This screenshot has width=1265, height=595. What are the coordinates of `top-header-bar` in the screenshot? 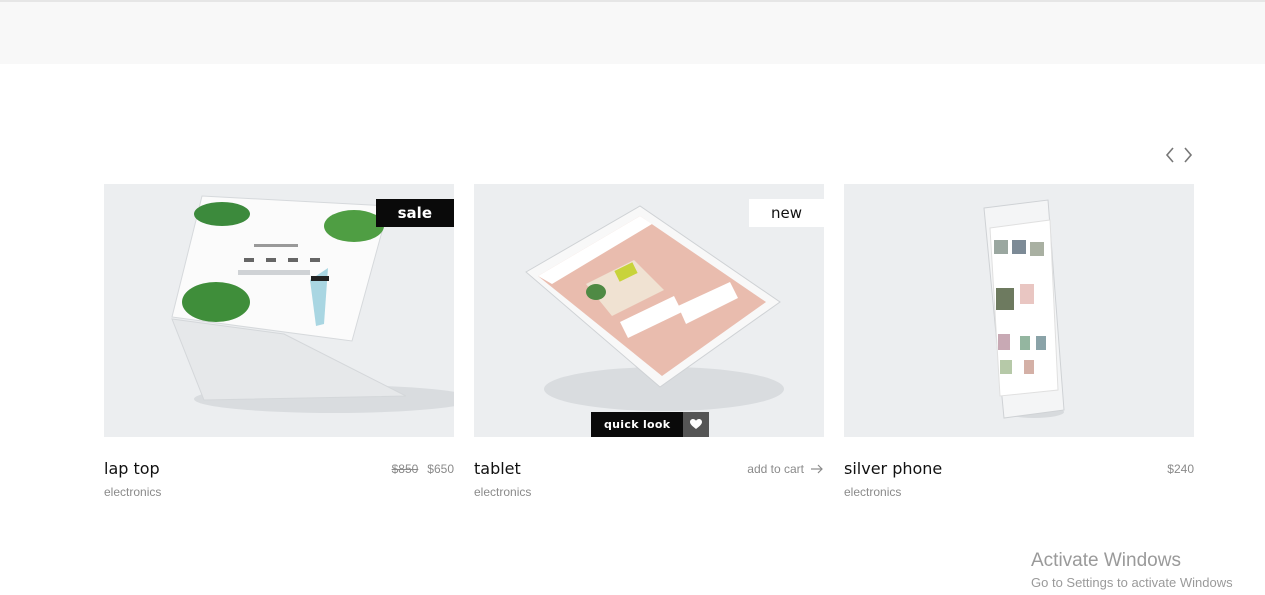 It's located at (632, 32).